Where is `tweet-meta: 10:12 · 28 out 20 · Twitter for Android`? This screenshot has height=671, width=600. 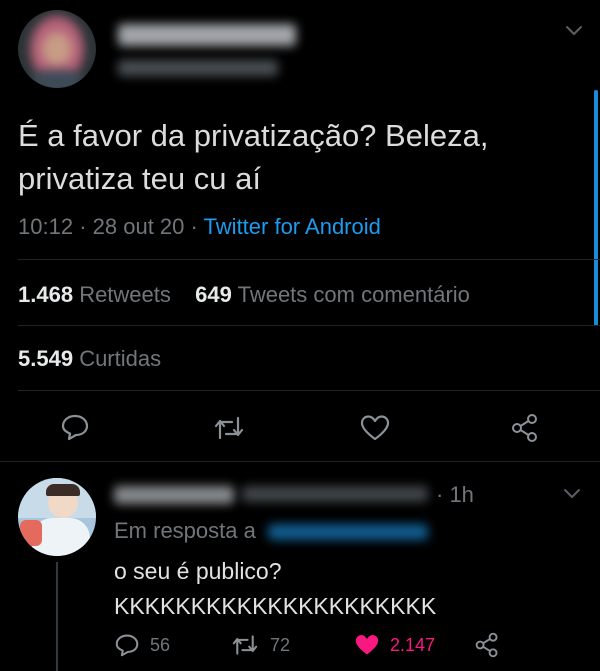
tweet-meta: 10:12 · 28 out 20 · Twitter for Android is located at coordinates (199, 227).